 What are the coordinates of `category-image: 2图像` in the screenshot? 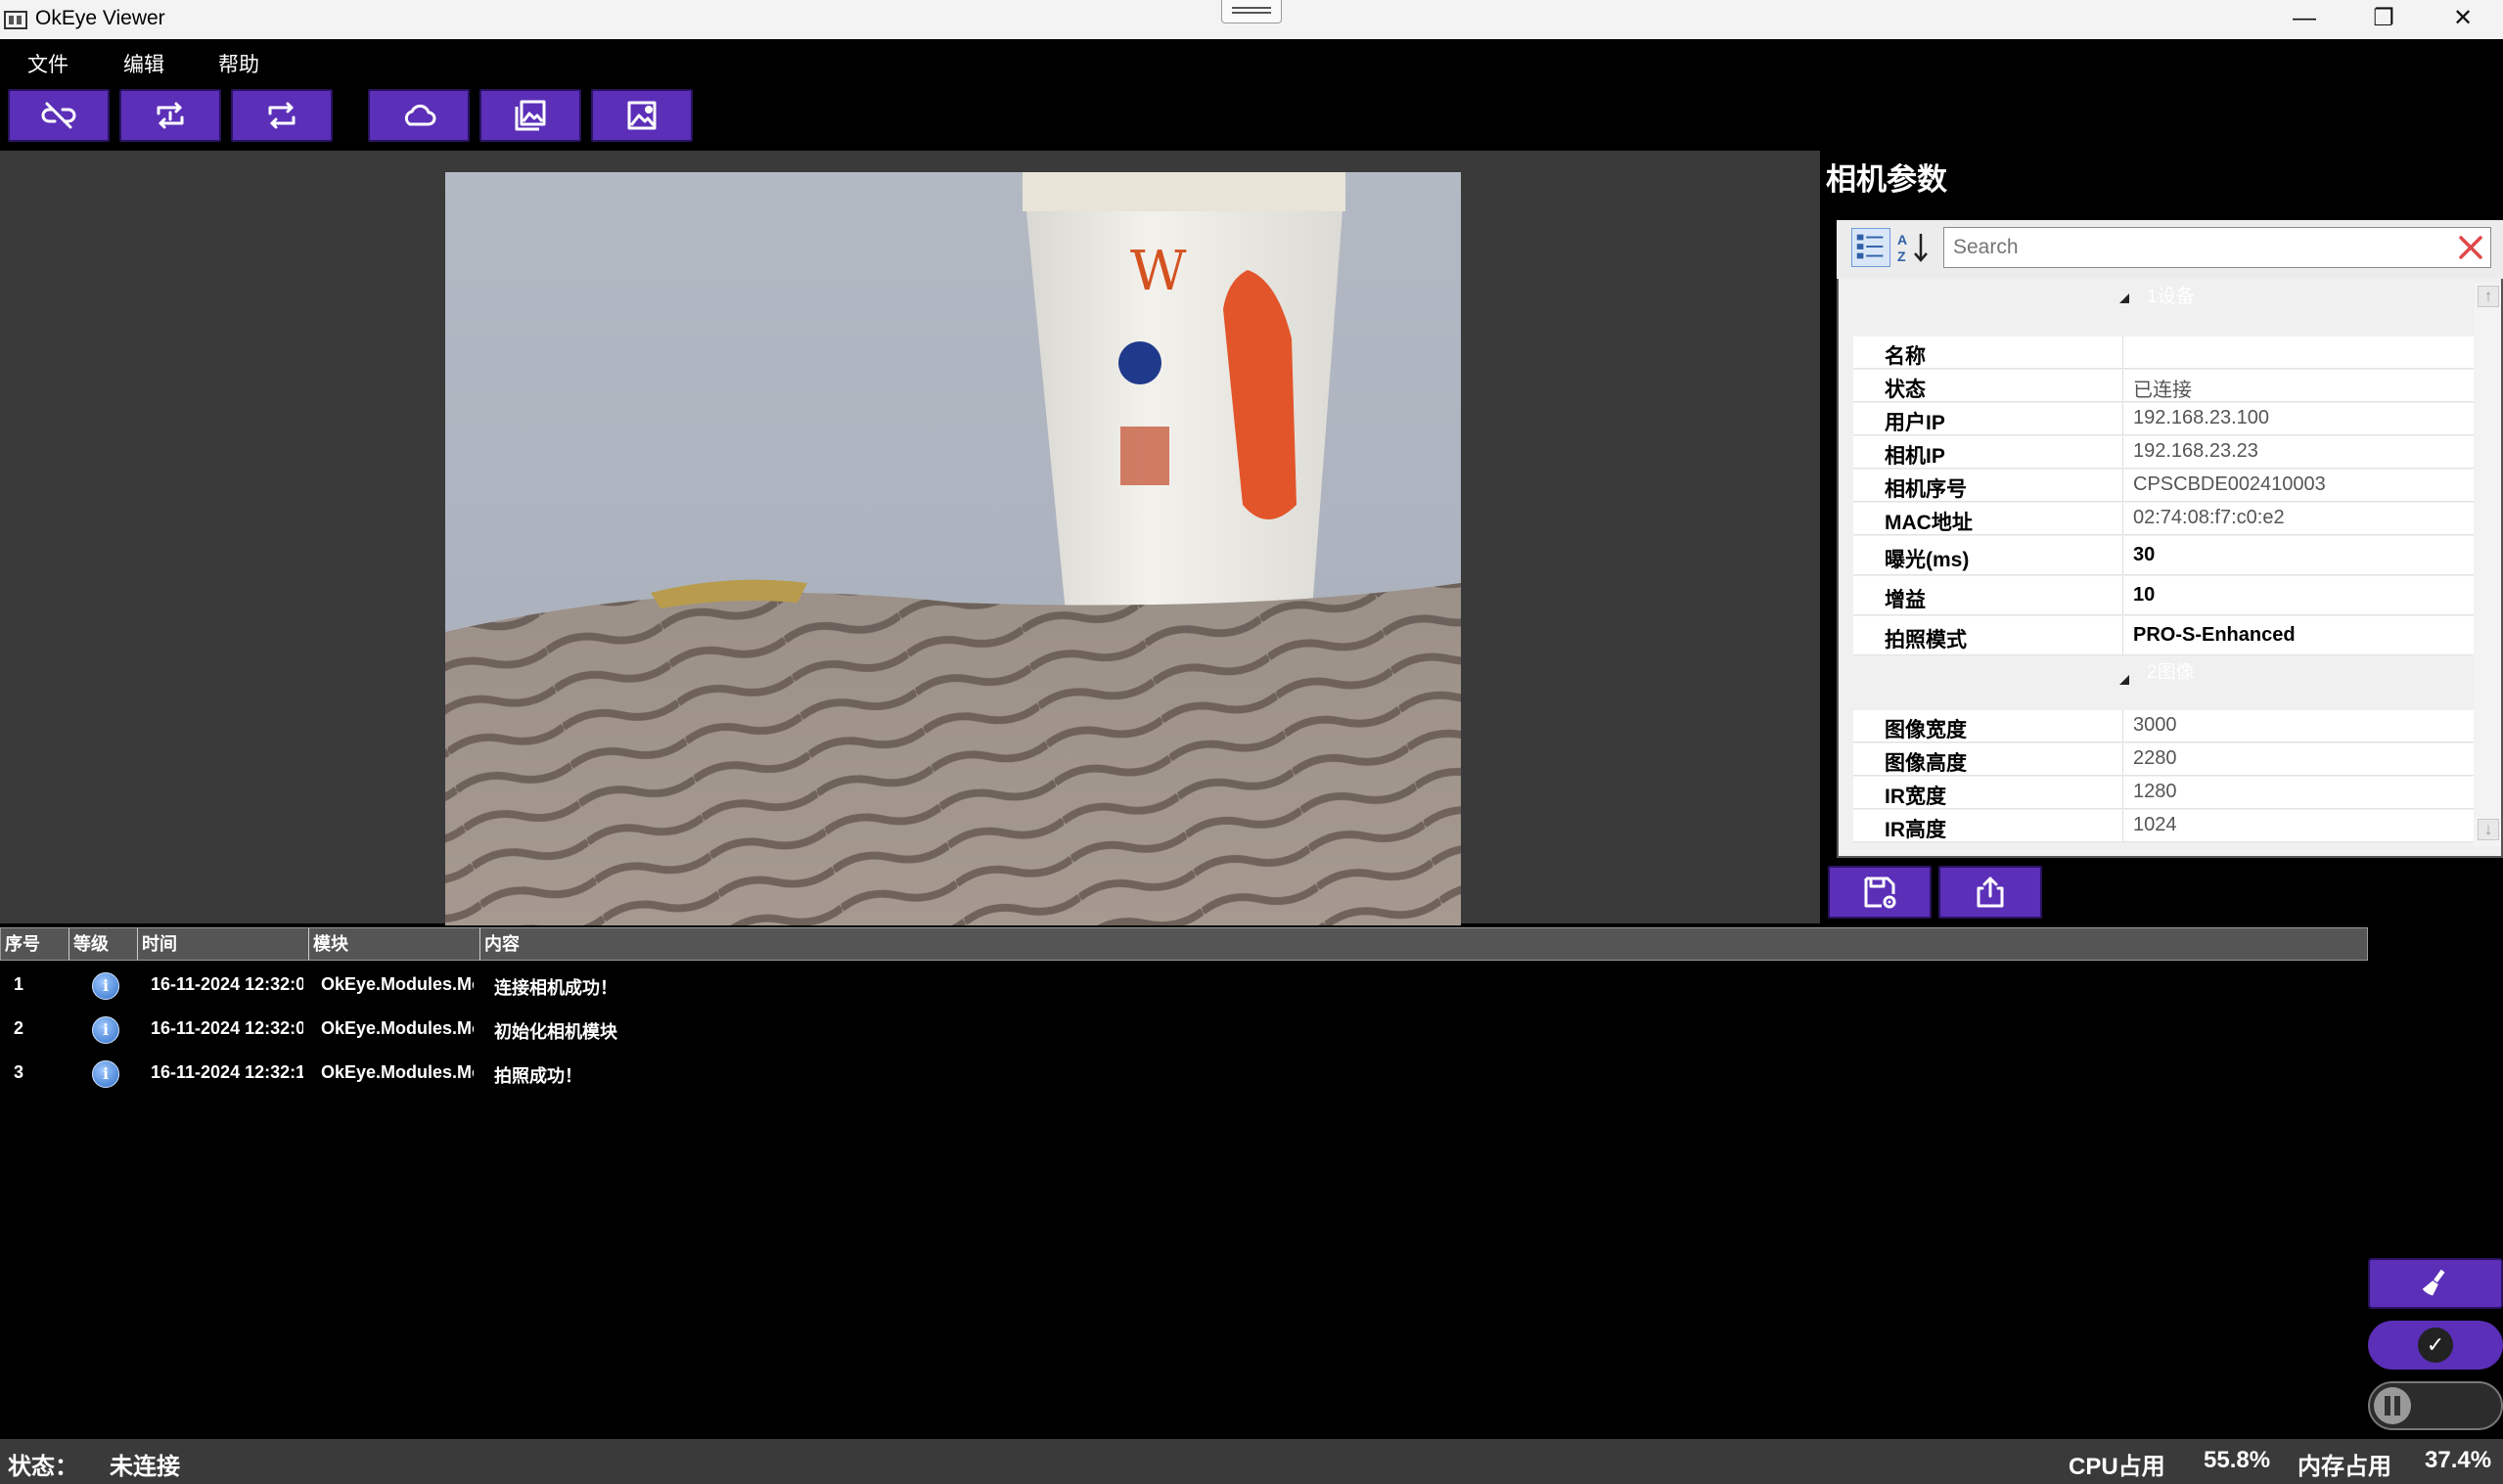 It's located at (2163, 682).